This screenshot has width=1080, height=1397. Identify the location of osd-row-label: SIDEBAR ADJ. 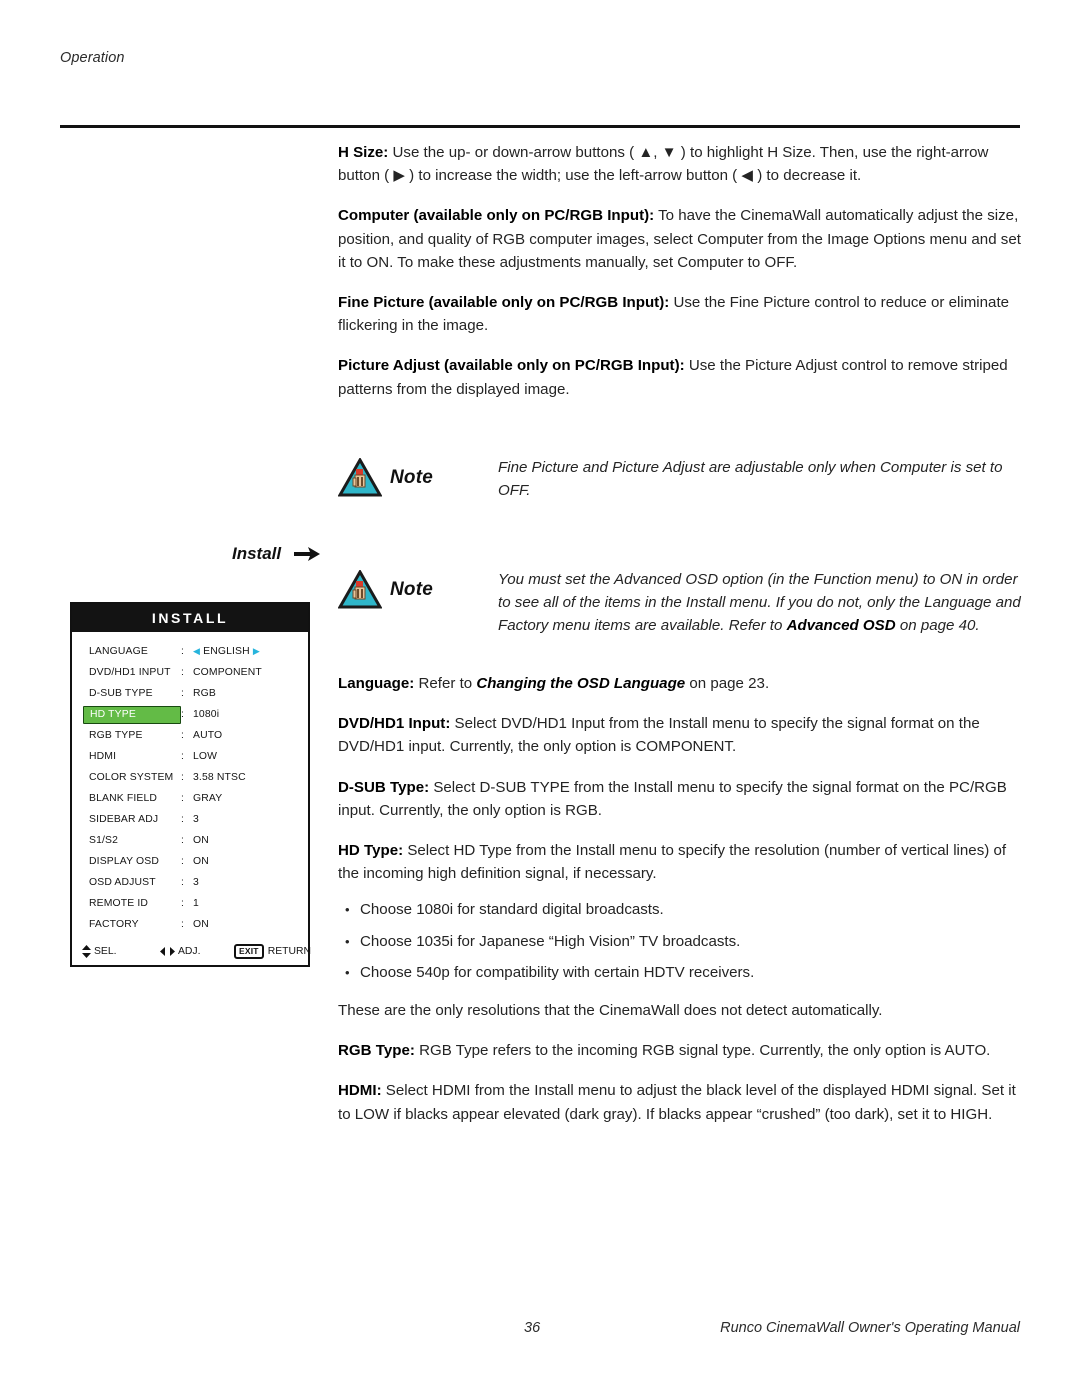
(124, 819).